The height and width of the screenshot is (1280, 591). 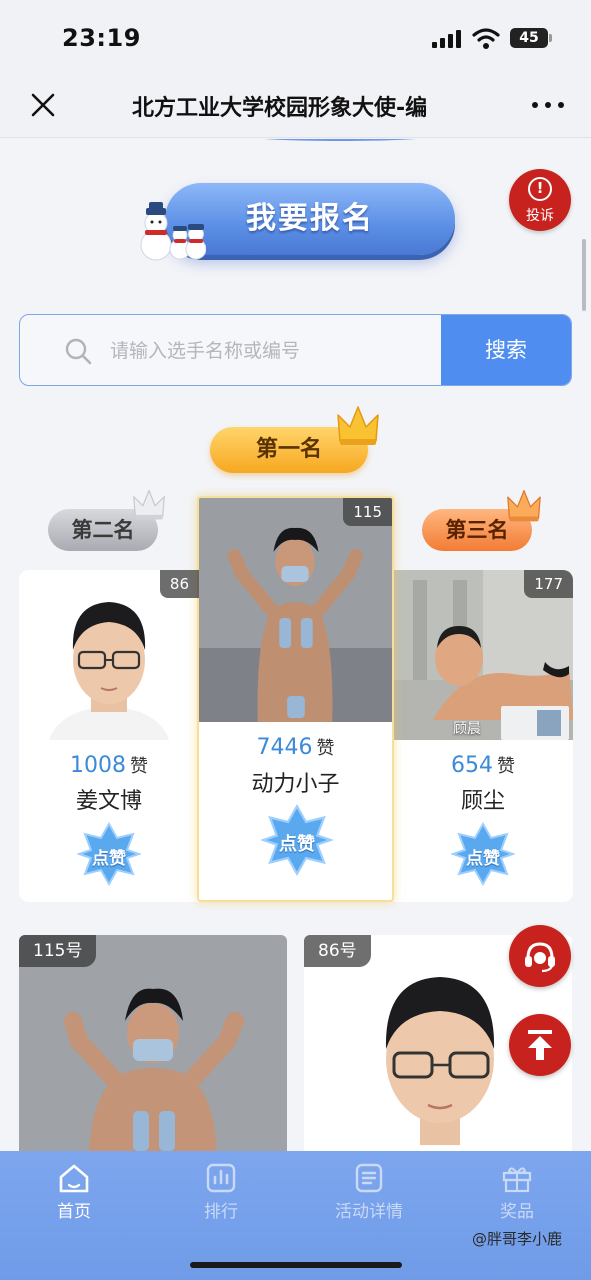 What do you see at coordinates (295, 39) in the screenshot?
I see `status-bar: 23:19 45` at bounding box center [295, 39].